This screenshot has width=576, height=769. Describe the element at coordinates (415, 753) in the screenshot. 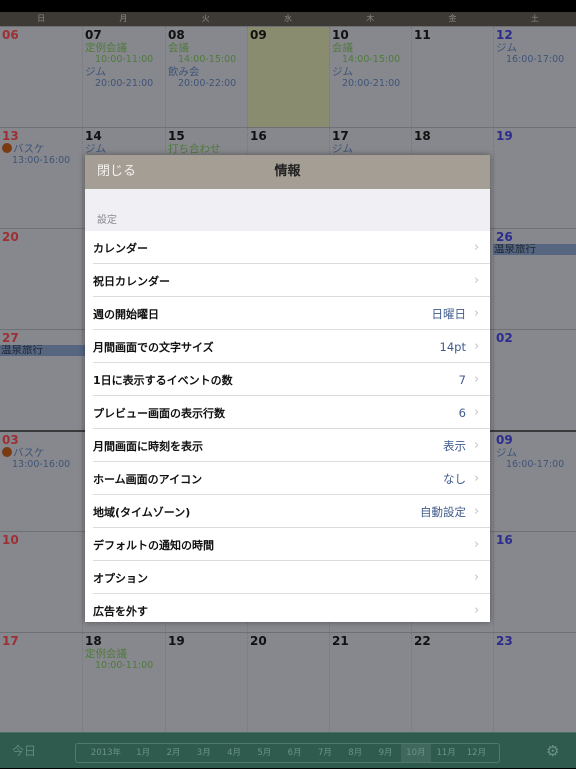

I see `month-tab: 10月` at that location.